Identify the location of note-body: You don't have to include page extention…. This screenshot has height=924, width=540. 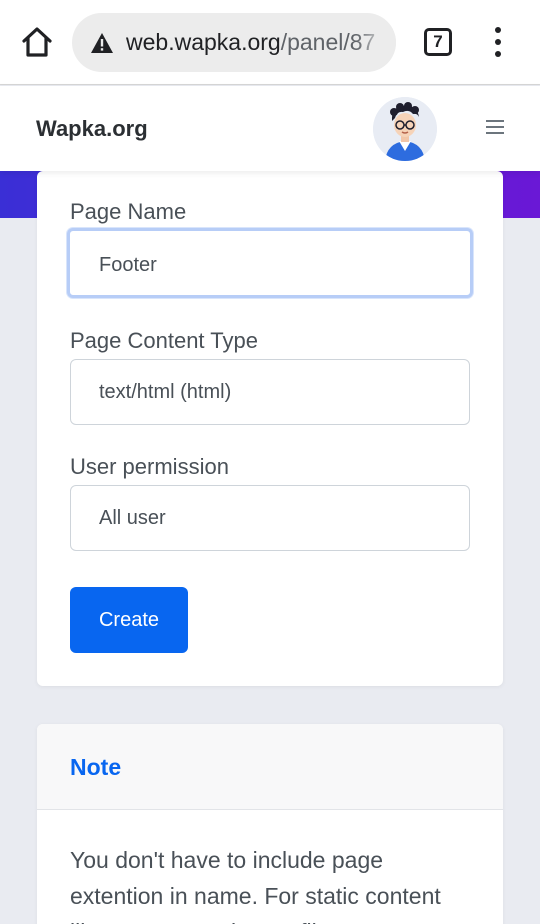
(255, 885).